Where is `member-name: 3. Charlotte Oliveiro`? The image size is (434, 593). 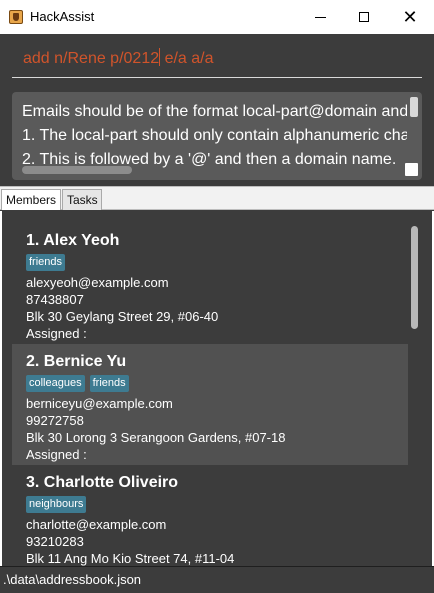 member-name: 3. Charlotte Oliveiro is located at coordinates (102, 482).